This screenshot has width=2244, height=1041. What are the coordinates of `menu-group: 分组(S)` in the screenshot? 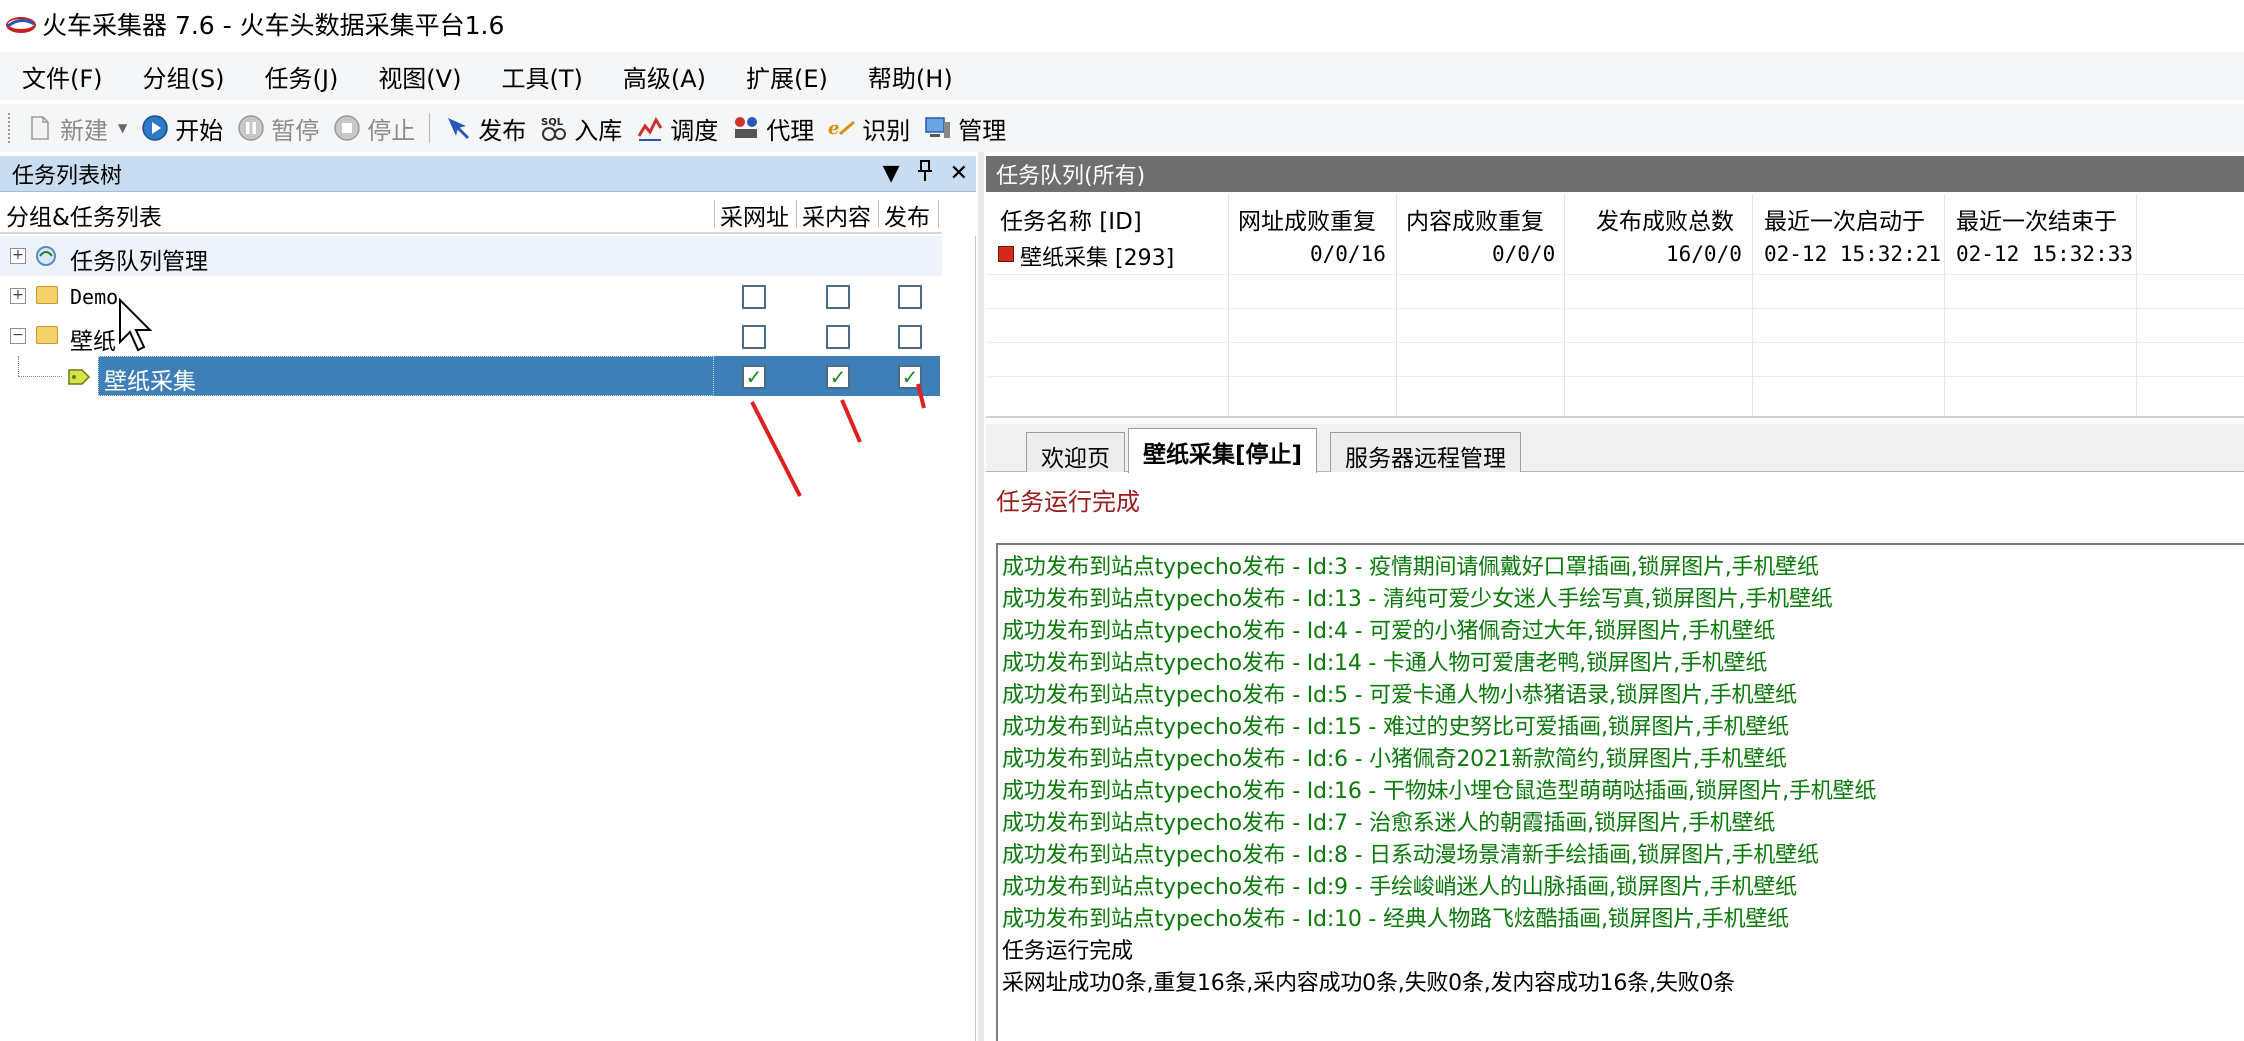 It's located at (184, 76).